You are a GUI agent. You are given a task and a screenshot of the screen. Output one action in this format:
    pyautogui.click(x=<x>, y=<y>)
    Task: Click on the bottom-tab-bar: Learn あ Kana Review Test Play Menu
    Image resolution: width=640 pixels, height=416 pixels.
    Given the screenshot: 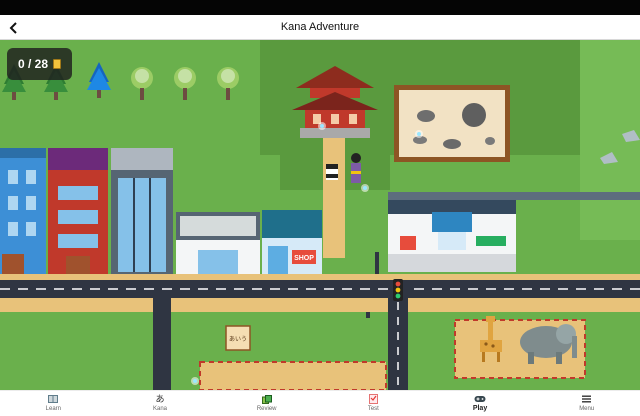 What is the action you would take?
    pyautogui.click(x=320, y=403)
    